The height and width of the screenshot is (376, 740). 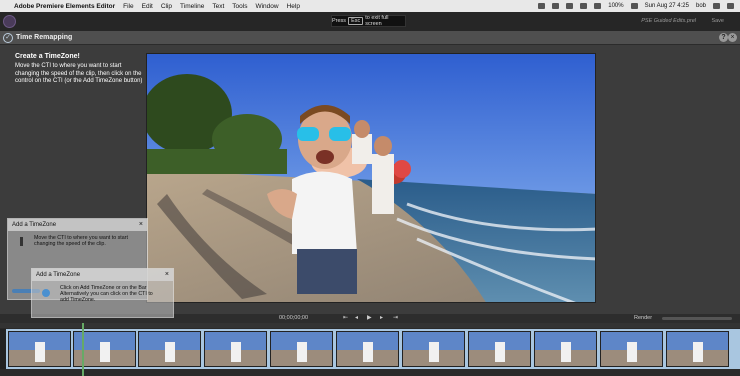 I want to click on app-logo-icon, so click(x=9, y=21).